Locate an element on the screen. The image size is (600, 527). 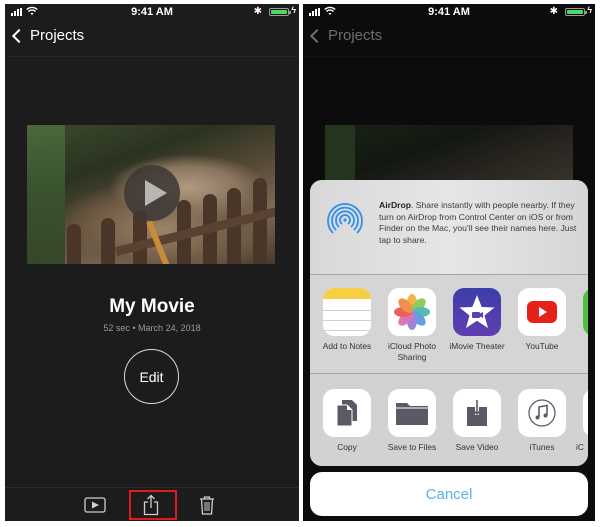
share-app-imovie-theater: iMovie Theater is located at coordinates (477, 320).